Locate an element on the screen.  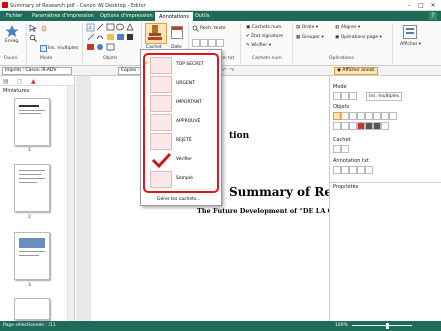
redo-icon: ↷ is located at coordinates (233, 70).